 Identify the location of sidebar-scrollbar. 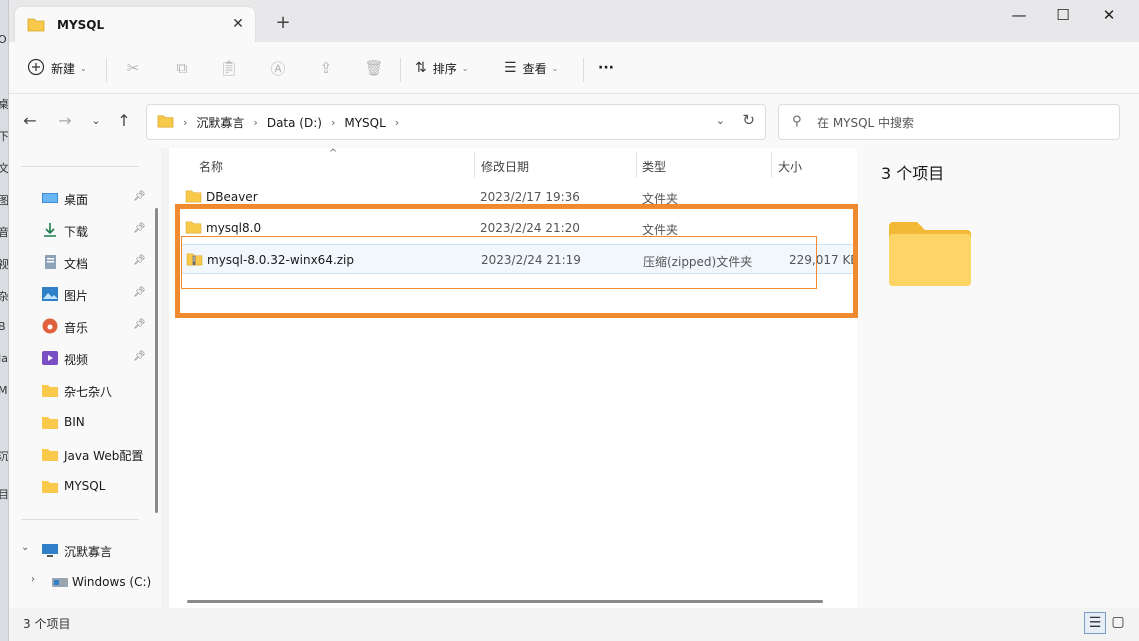
(156, 360).